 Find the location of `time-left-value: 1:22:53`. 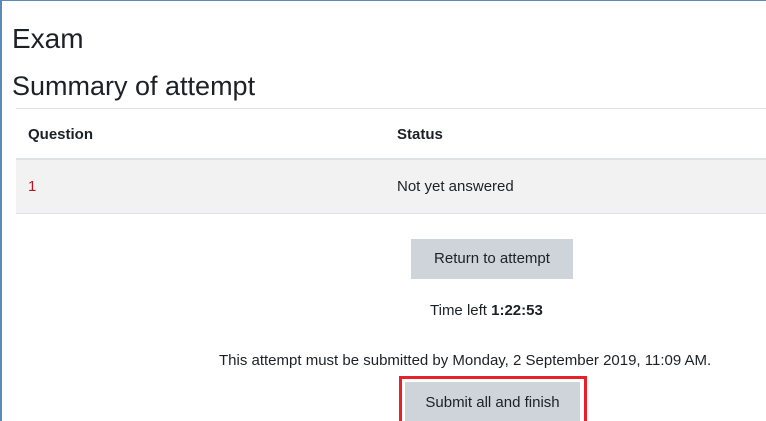

time-left-value: 1:22:53 is located at coordinates (517, 310).